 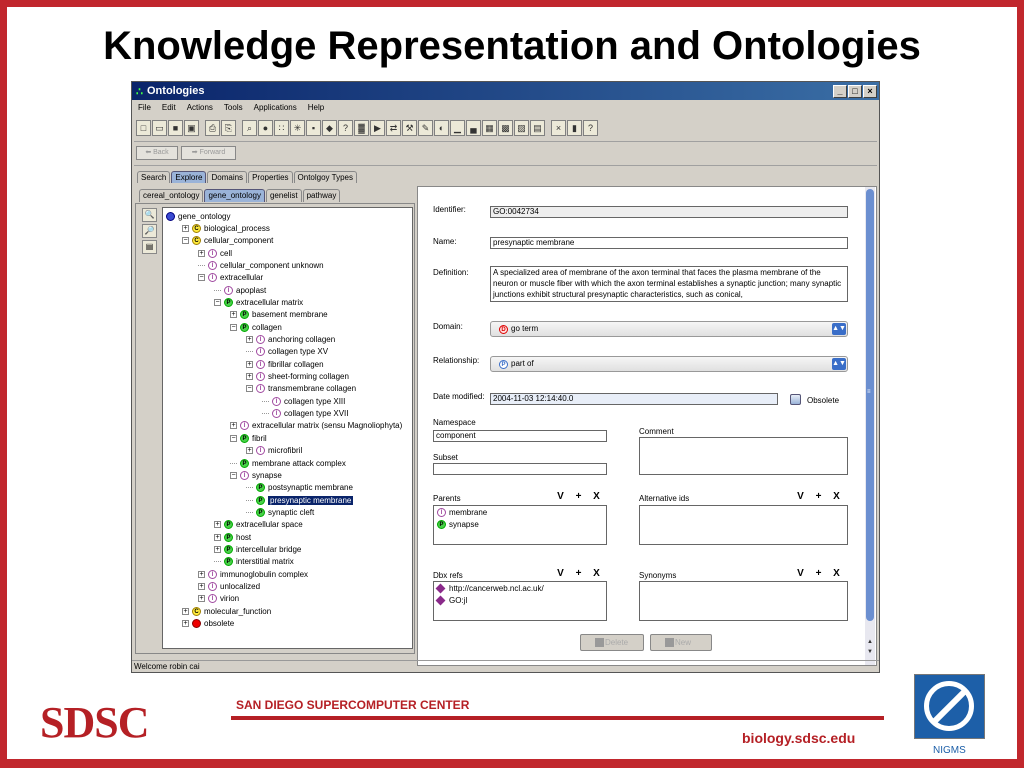 I want to click on shapes-icon: ◆, so click(x=329, y=128).